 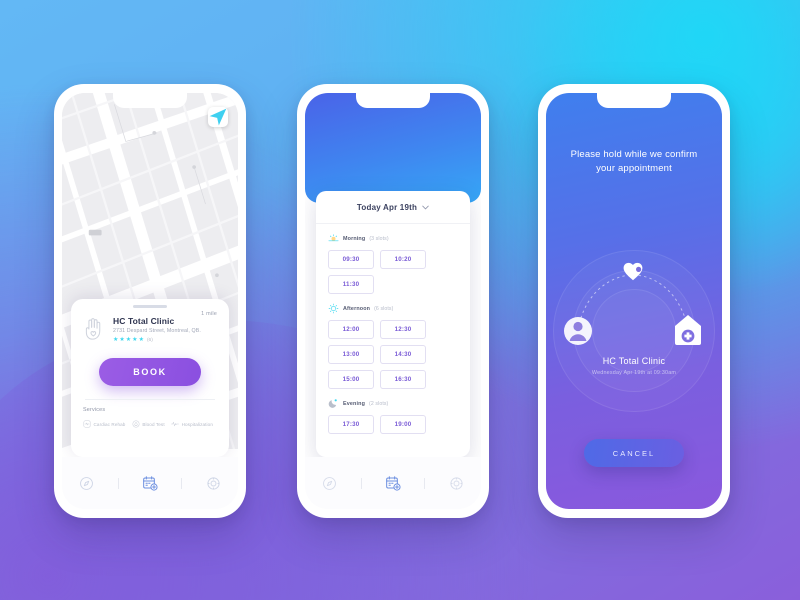 What do you see at coordinates (578, 331) in the screenshot?
I see `user-avatar-icon` at bounding box center [578, 331].